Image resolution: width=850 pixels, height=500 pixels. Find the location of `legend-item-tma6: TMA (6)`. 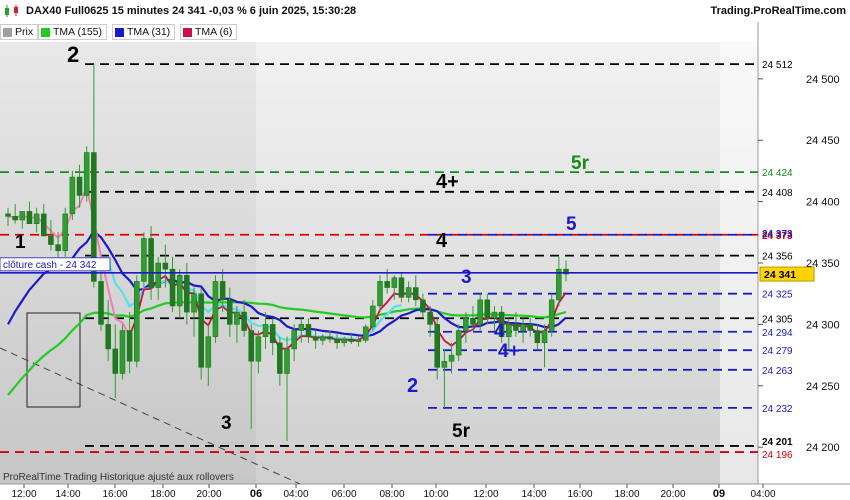

legend-item-tma6: TMA (6) is located at coordinates (209, 32).